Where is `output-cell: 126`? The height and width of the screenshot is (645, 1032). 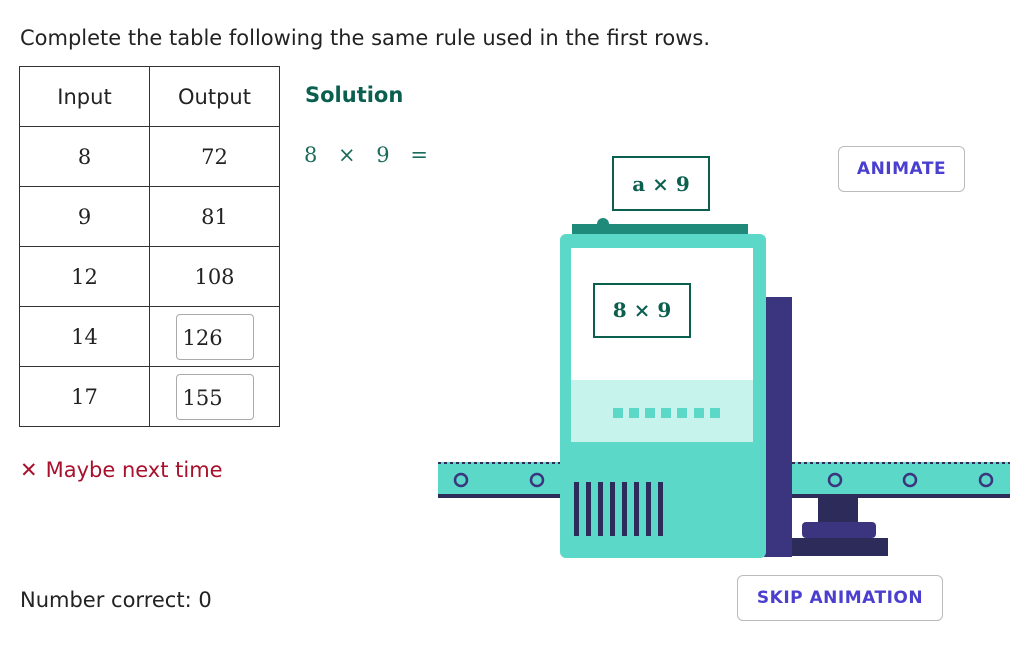 output-cell: 126 is located at coordinates (214, 336).